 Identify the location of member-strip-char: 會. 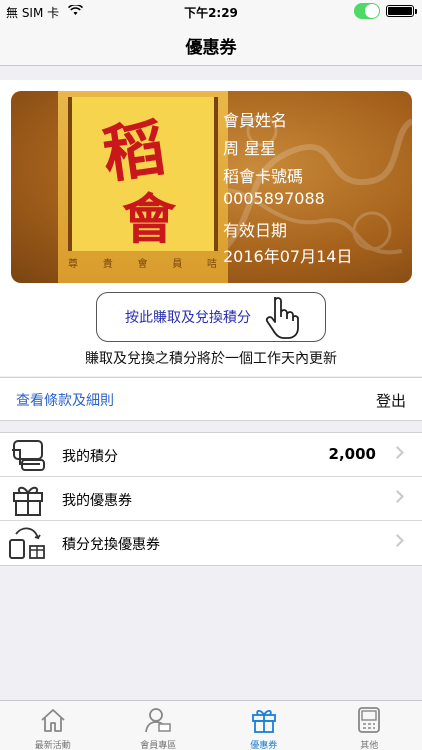
(143, 264).